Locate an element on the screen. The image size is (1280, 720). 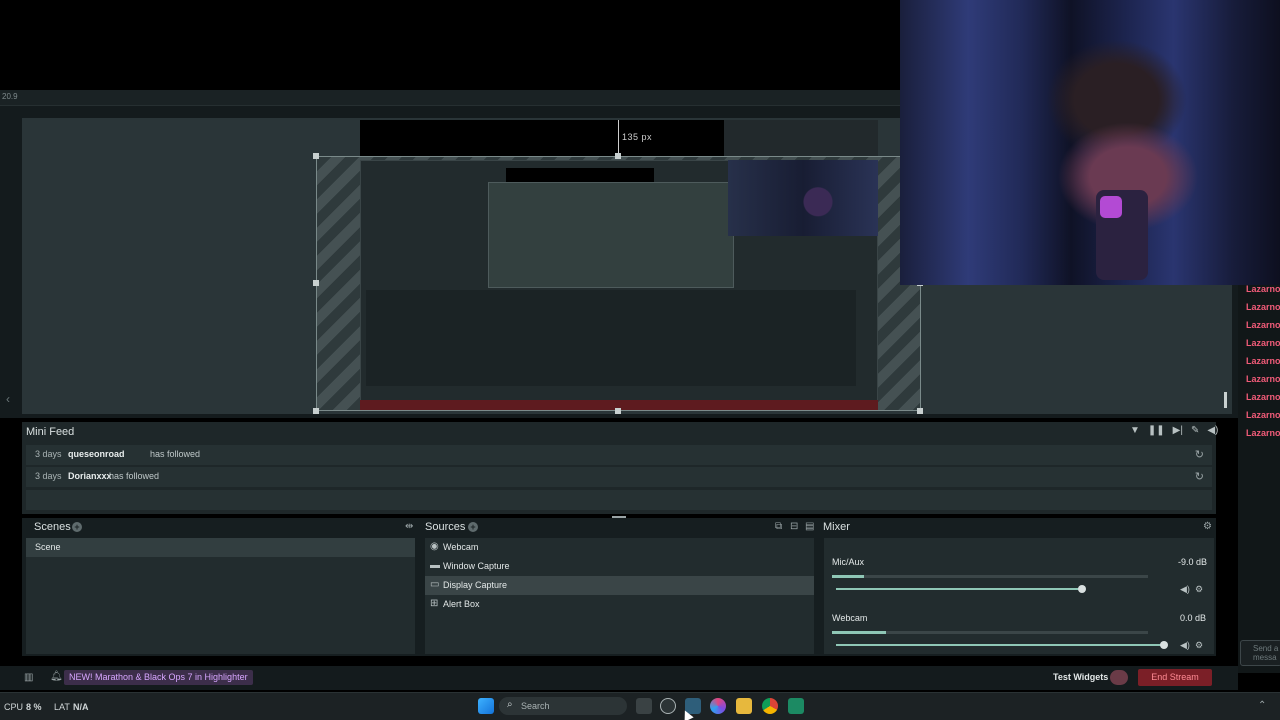
volume-icon: ◀) is located at coordinates (1212, 430).